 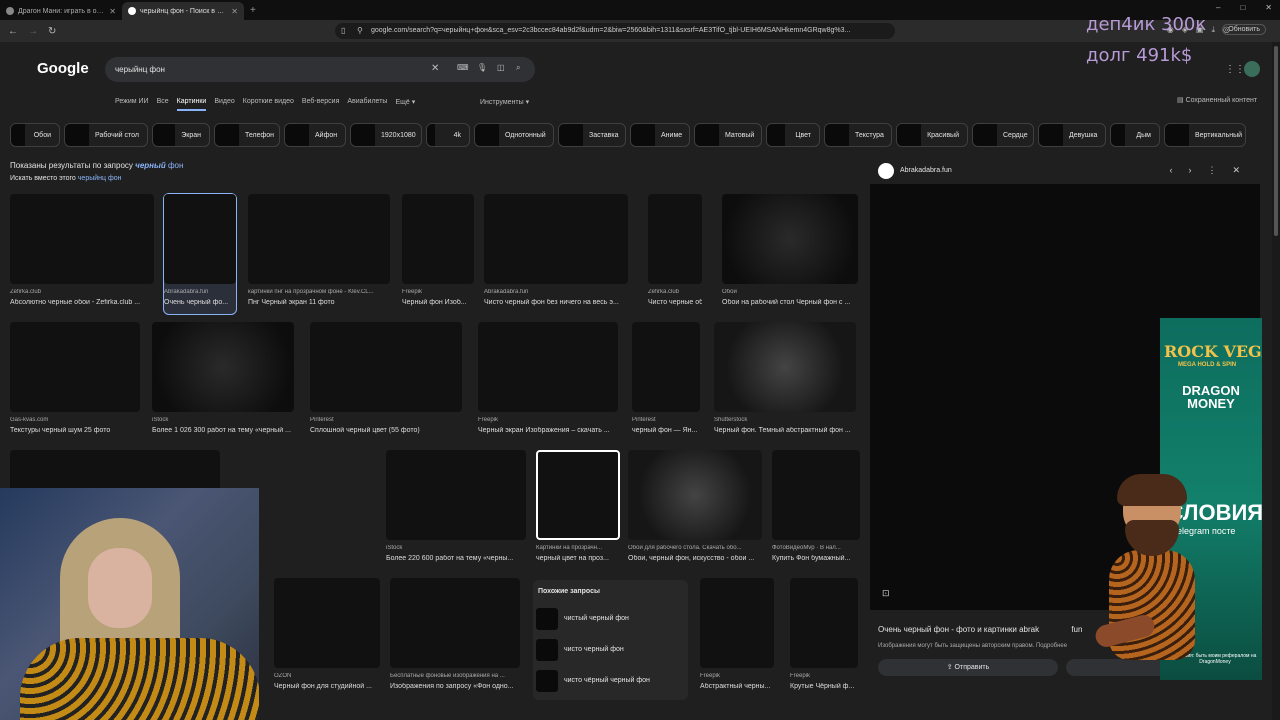 I want to click on mic-icon: 🎙, so click(x=482, y=67).